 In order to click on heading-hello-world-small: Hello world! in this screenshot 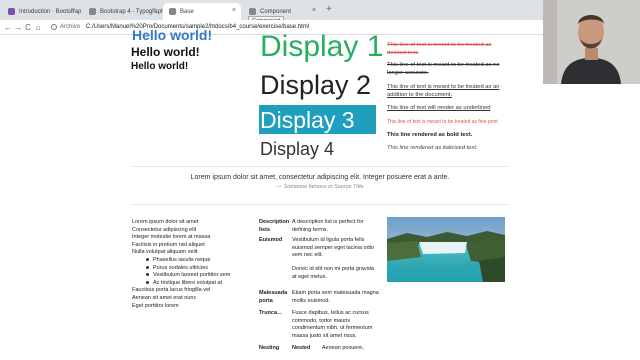, I will do `click(160, 66)`.